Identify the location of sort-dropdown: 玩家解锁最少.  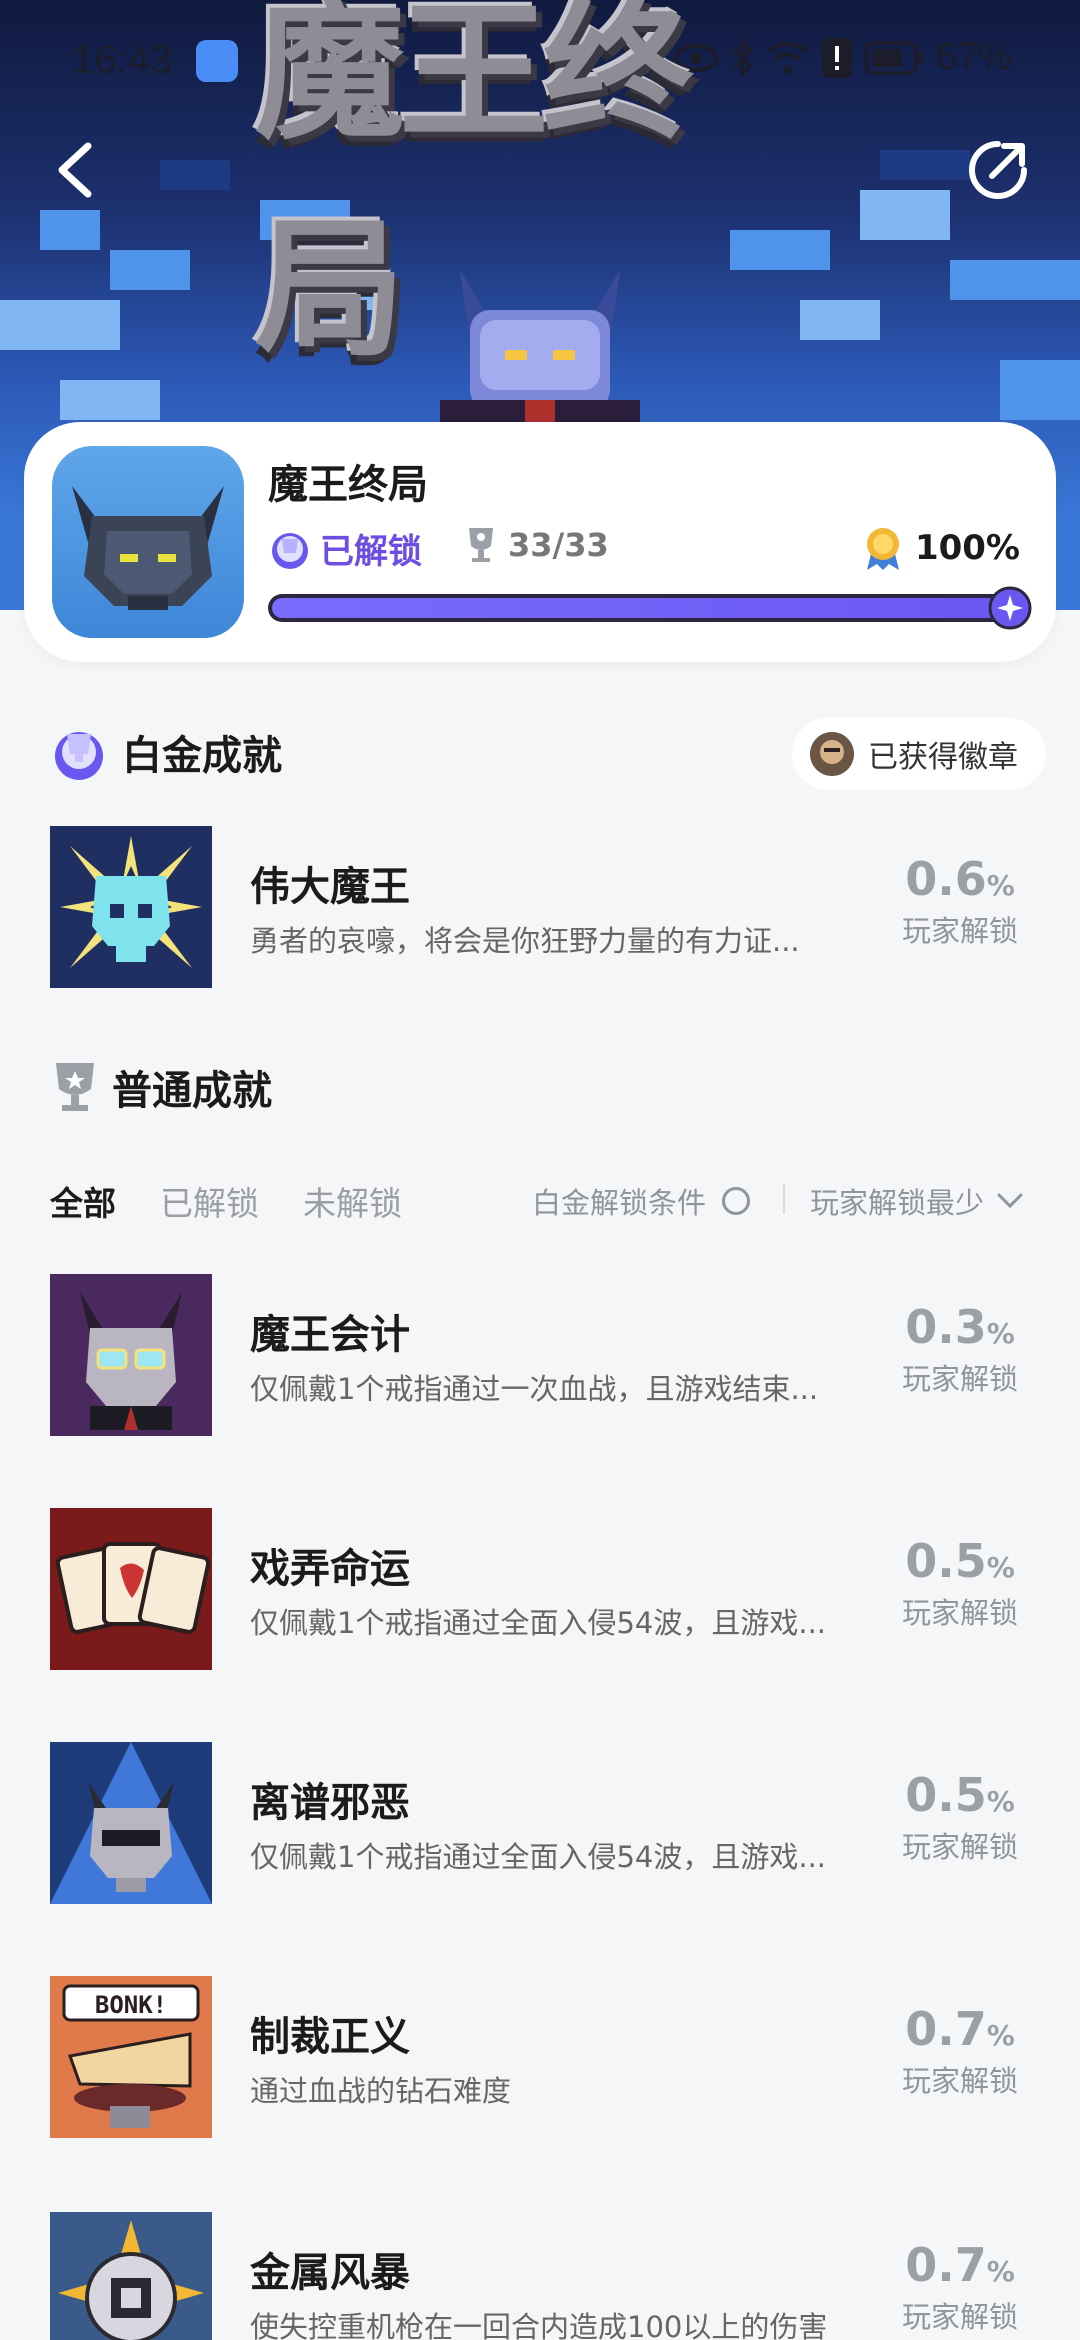
(917, 1201).